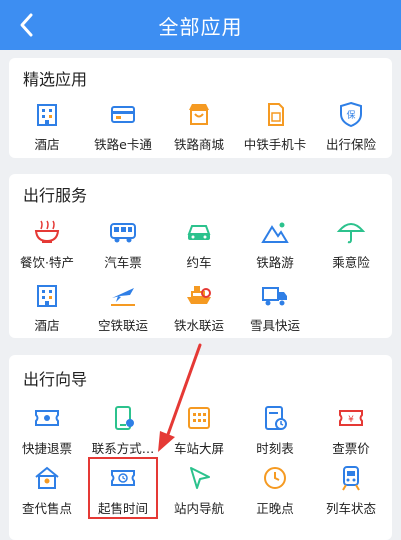 Image resolution: width=401 pixels, height=540 pixels. What do you see at coordinates (275, 448) in the screenshot?
I see `app-label: 时刻表` at bounding box center [275, 448].